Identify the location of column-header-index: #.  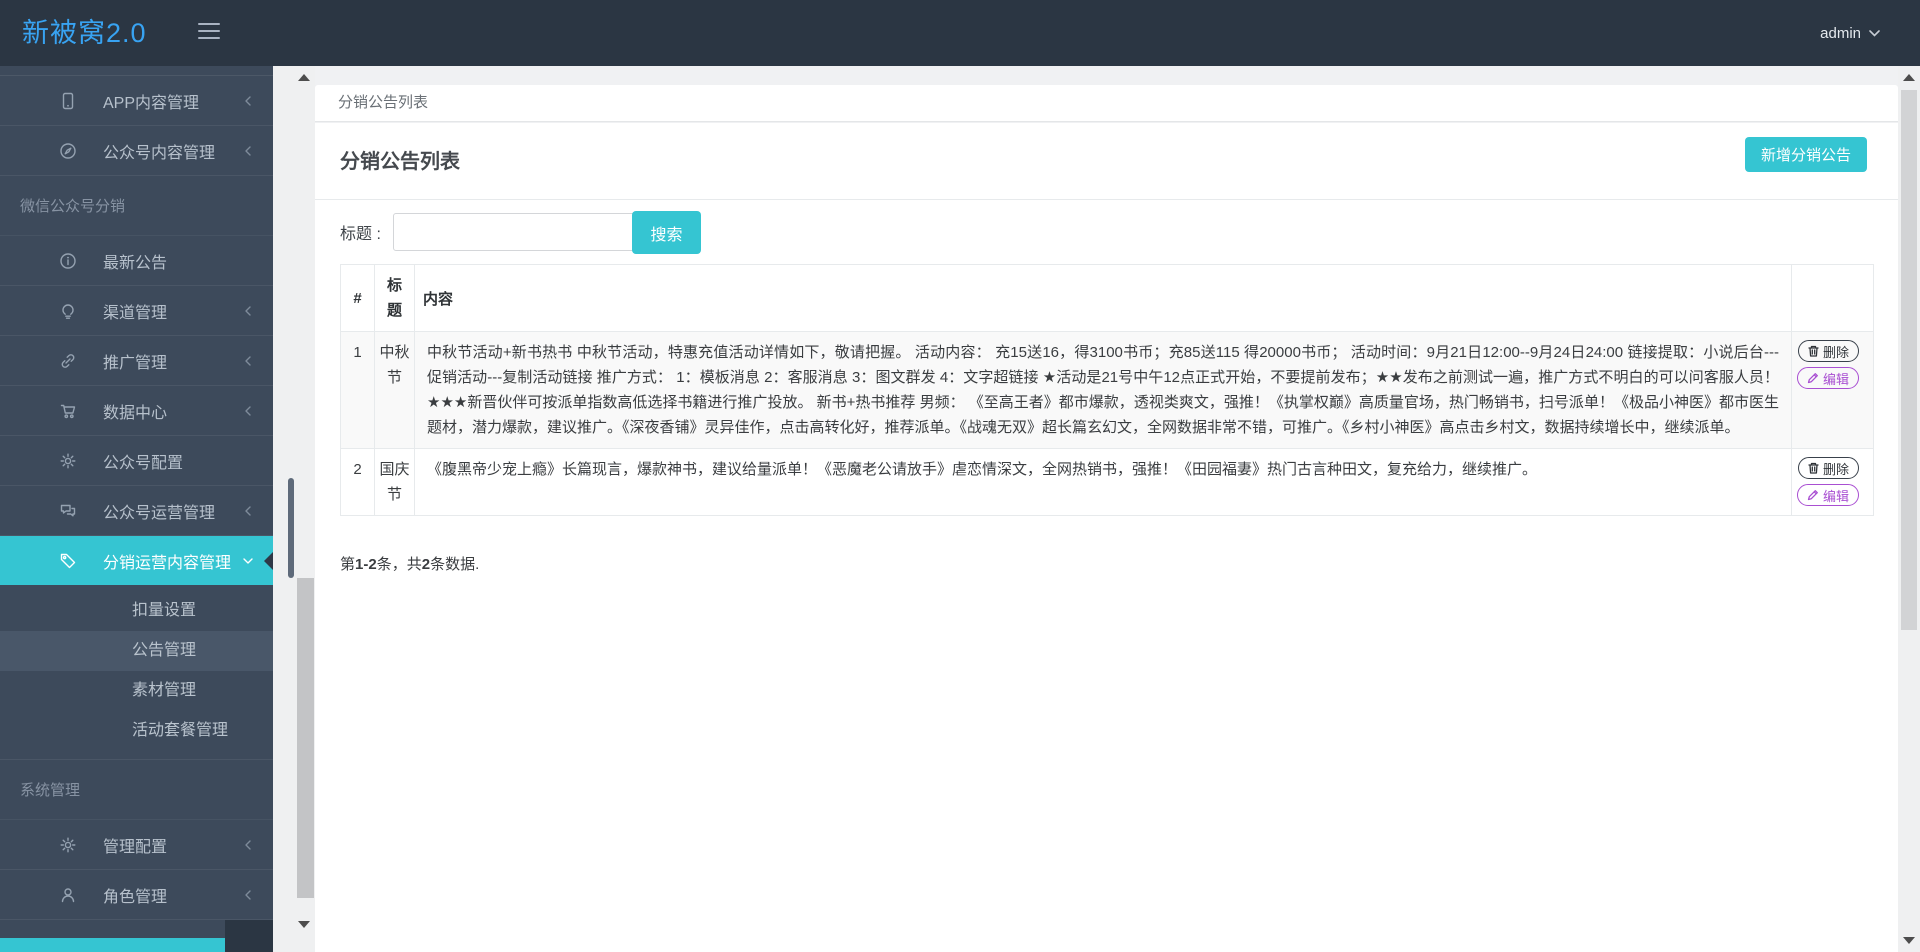
(357, 298).